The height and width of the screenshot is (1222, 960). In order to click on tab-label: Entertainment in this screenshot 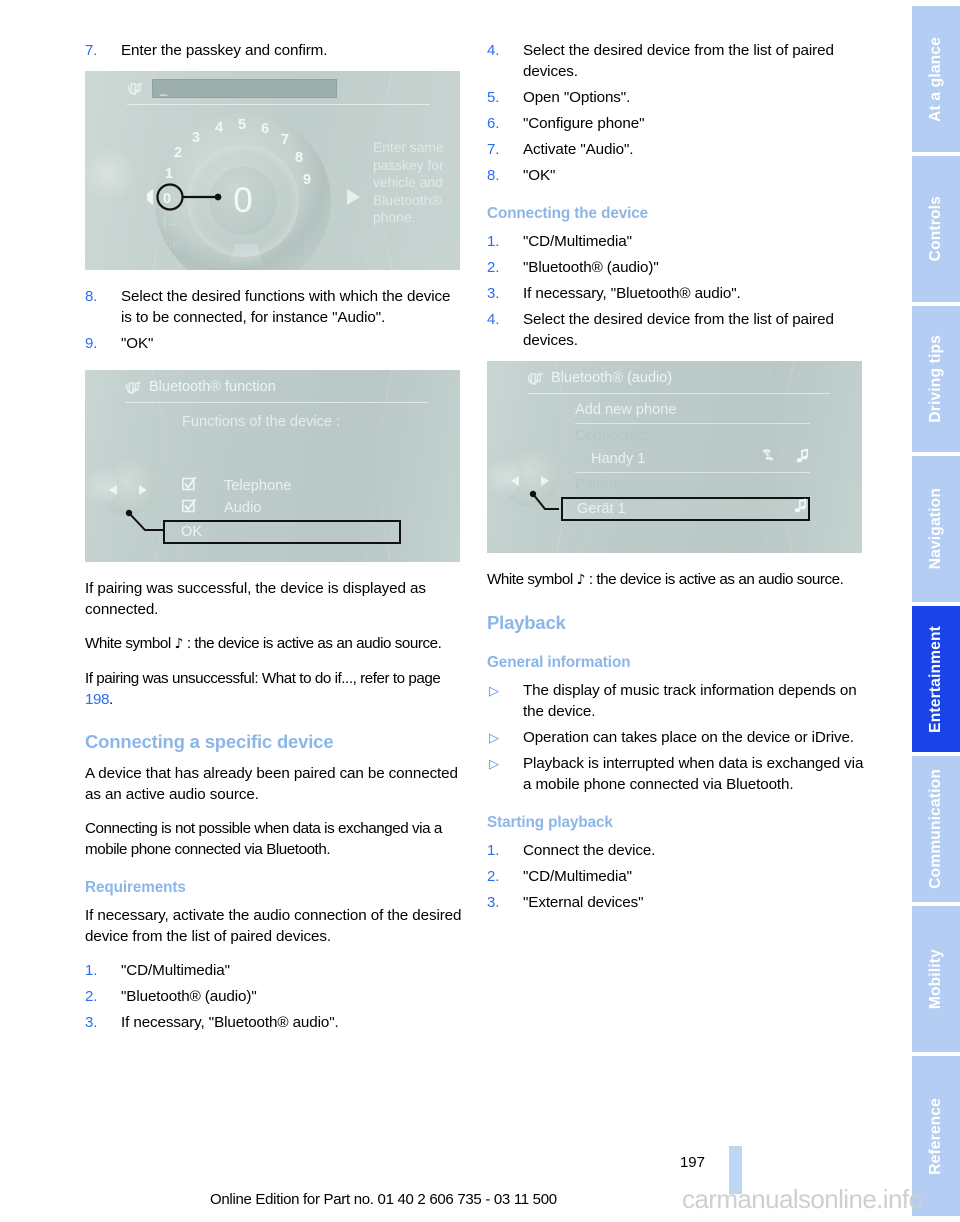, I will do `click(935, 679)`.